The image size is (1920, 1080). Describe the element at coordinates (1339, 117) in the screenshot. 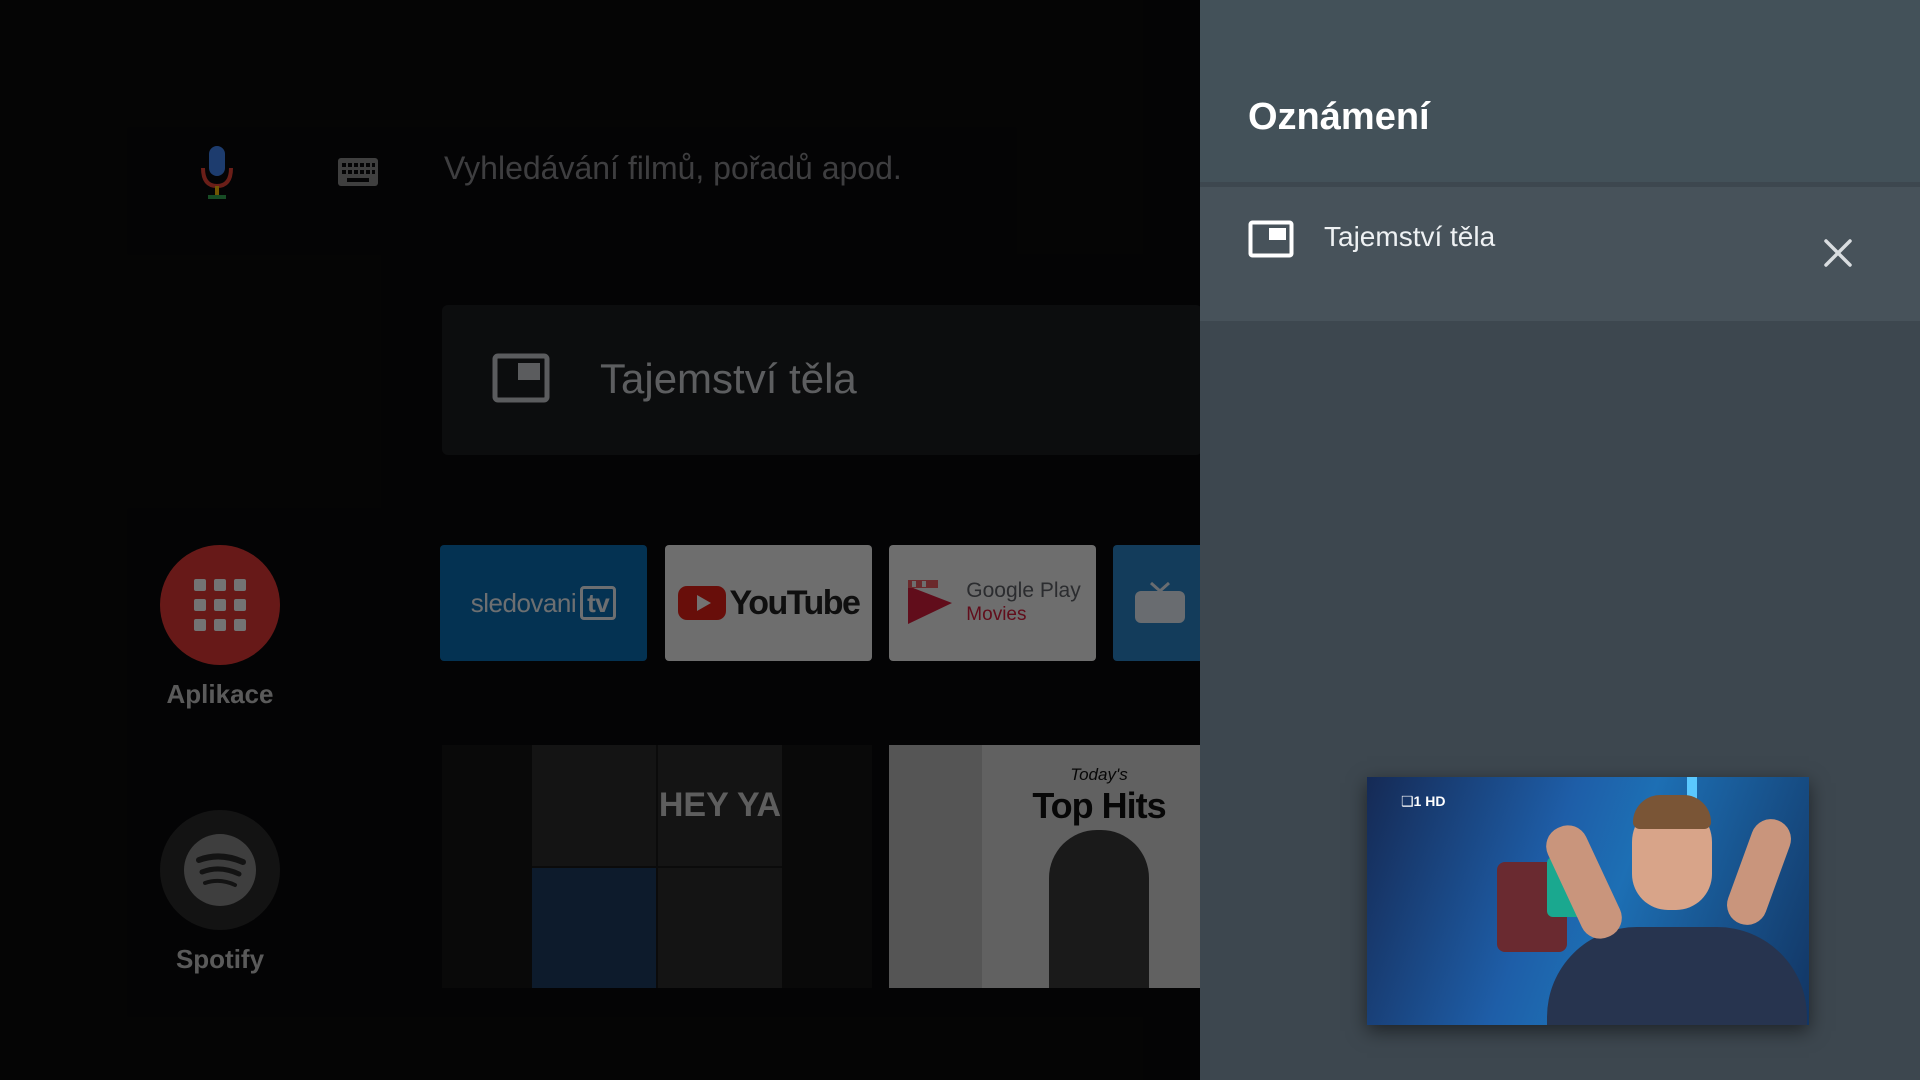

I see `panel-title: Oznámení` at that location.